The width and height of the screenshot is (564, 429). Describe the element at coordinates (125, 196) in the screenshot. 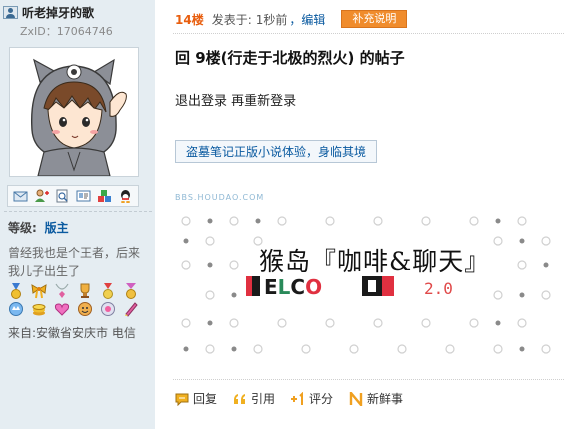

I see `qq-icon` at that location.